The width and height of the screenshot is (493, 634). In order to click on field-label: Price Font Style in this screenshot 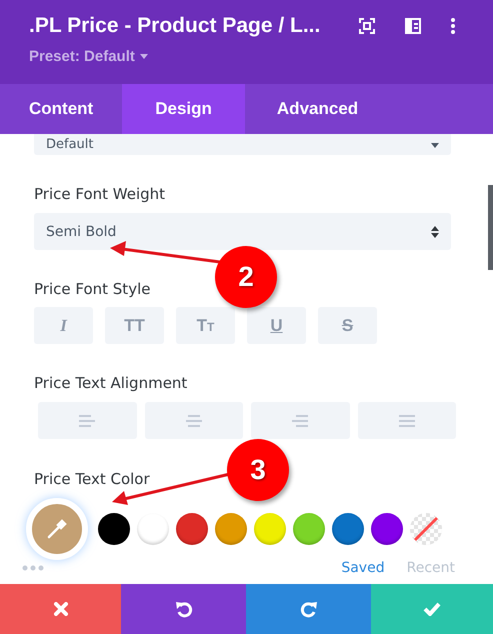, I will do `click(92, 289)`.